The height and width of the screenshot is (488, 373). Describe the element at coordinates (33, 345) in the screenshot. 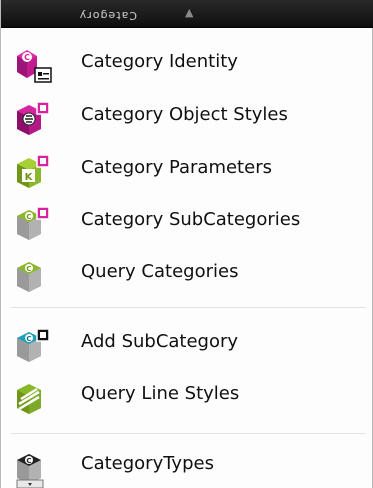

I see `add-subcategory-icon: C` at that location.